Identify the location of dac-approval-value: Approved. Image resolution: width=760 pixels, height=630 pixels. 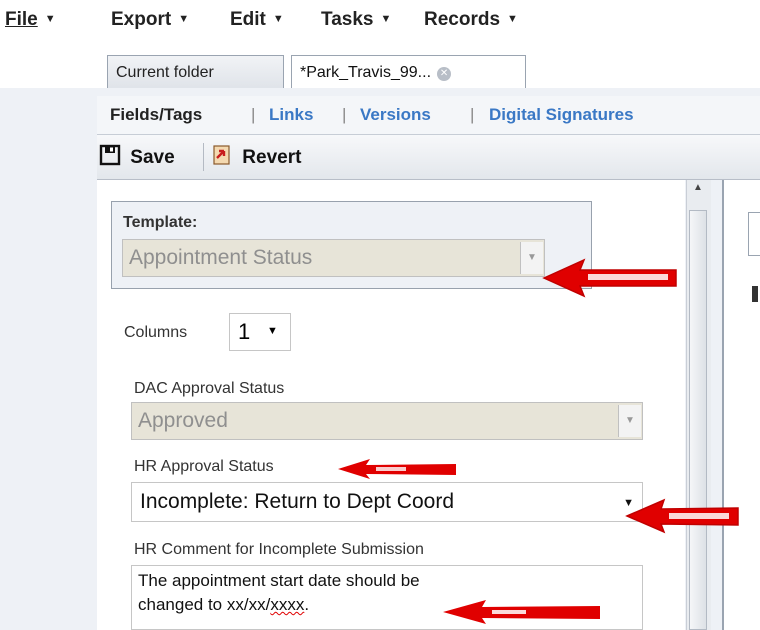
(183, 420).